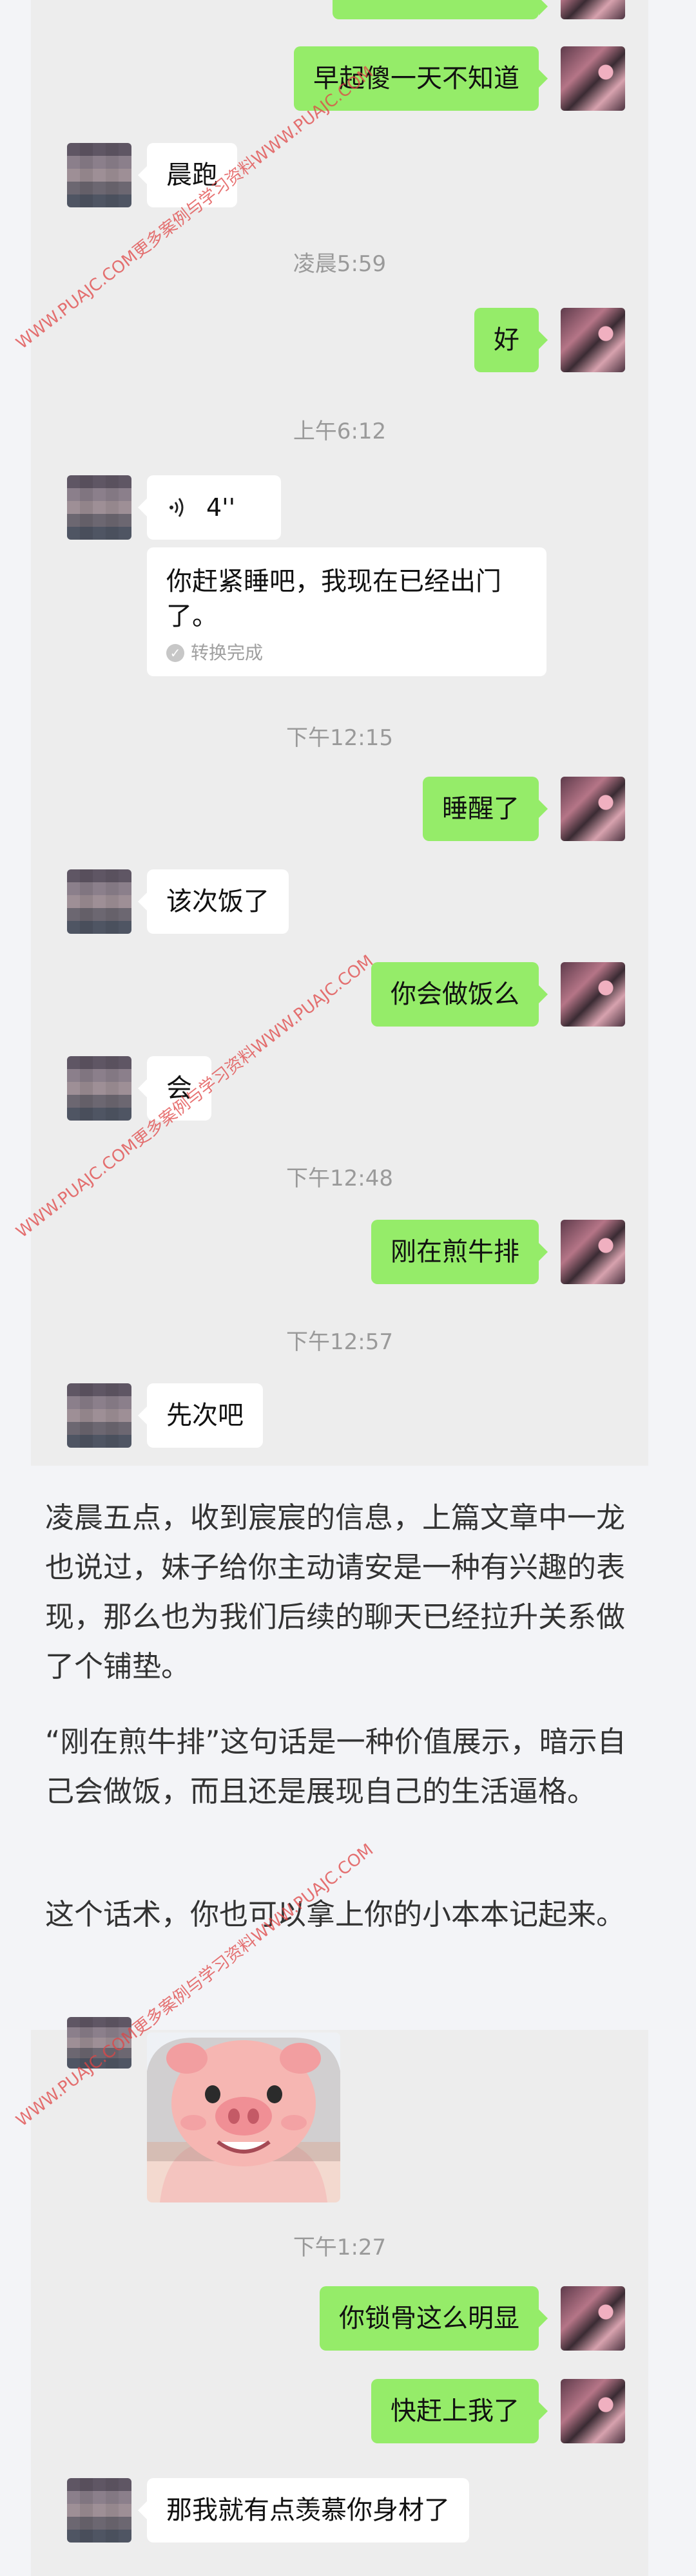 Image resolution: width=696 pixels, height=2576 pixels. Describe the element at coordinates (339, 340) in the screenshot. I see `message-row: 好` at that location.